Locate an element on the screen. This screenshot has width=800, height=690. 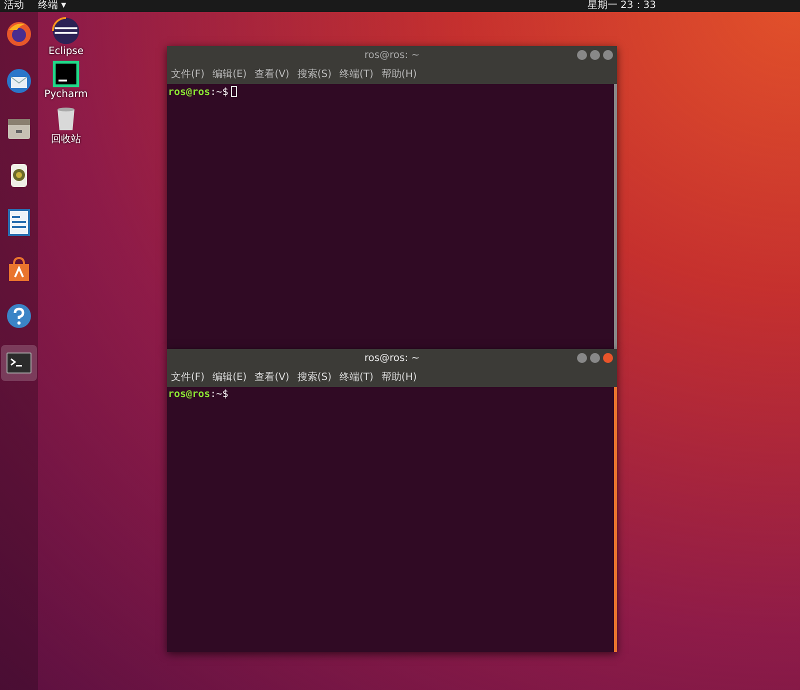
desktop-icon-label: Pycharm is located at coordinates (66, 94).